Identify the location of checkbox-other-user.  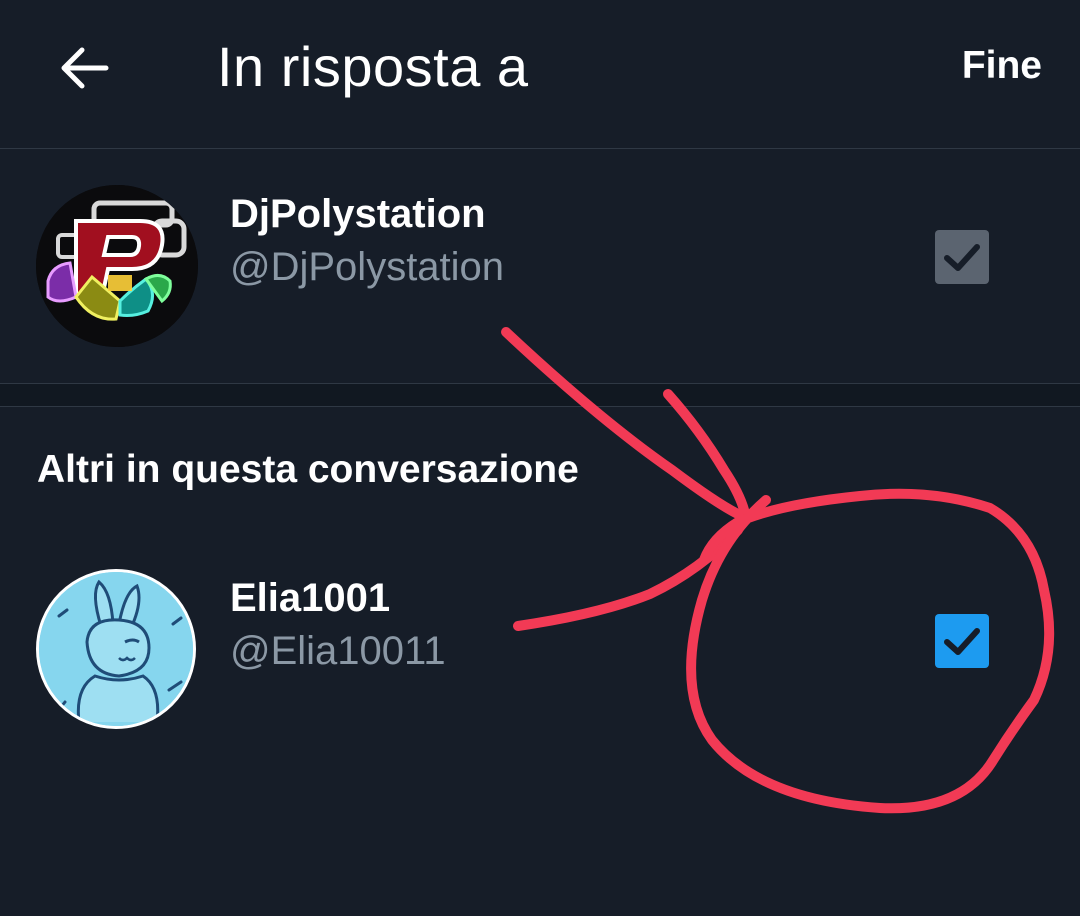
(962, 641).